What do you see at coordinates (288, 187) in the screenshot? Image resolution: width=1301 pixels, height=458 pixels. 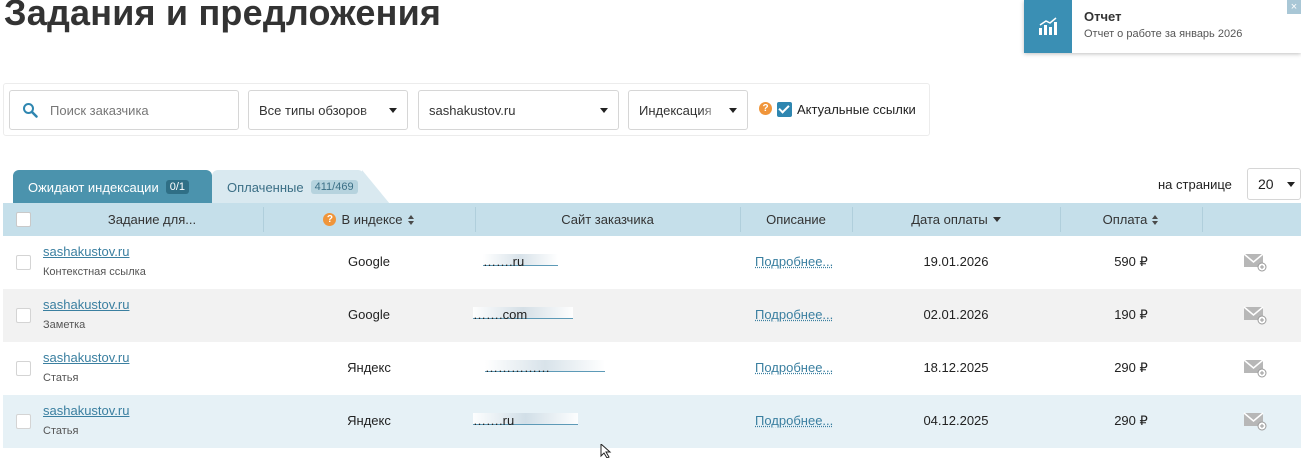 I see `tab-paid: Оплаченные 411/469` at bounding box center [288, 187].